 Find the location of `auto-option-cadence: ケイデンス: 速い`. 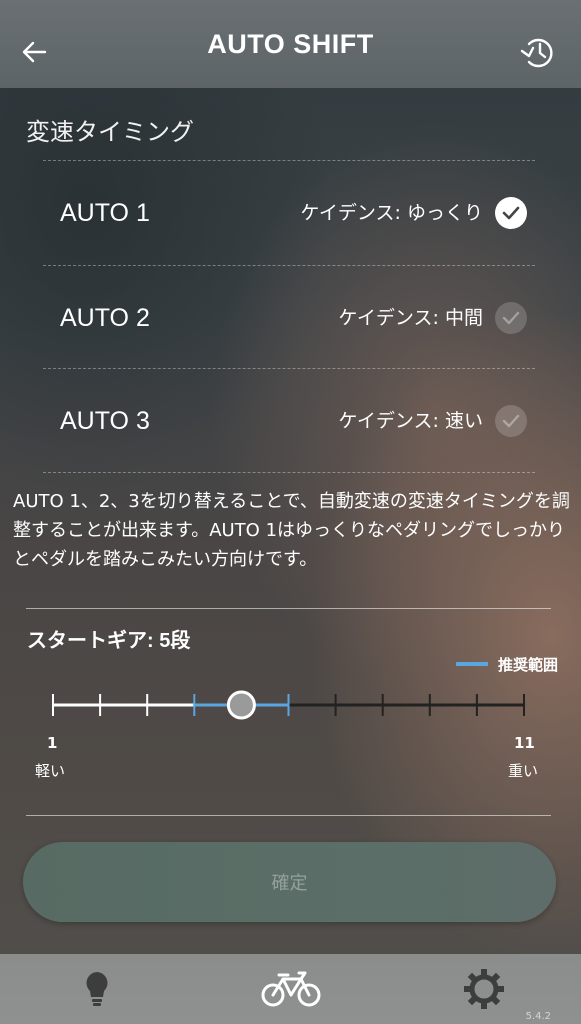

auto-option-cadence: ケイデンス: 速い is located at coordinates (410, 421).